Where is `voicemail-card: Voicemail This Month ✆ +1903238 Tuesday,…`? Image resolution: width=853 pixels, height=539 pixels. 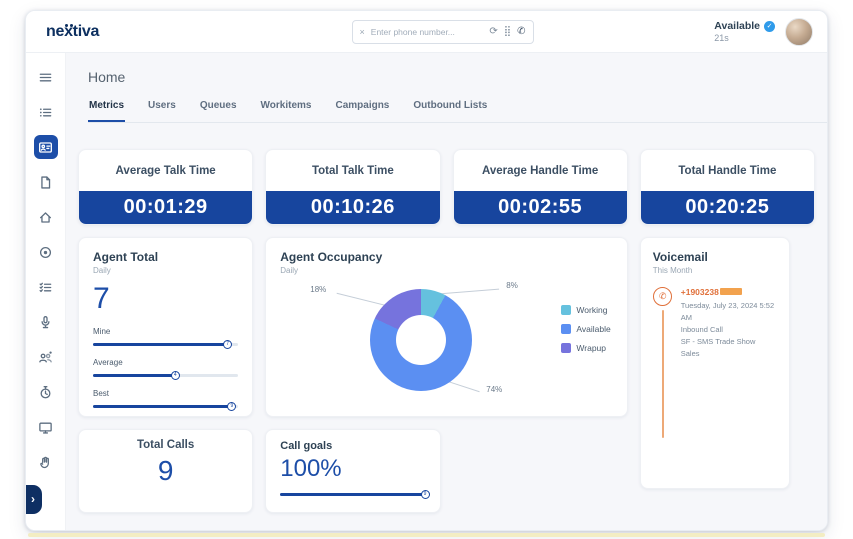 voicemail-card: Voicemail This Month ✆ +1903238 Tuesday,… is located at coordinates (715, 363).